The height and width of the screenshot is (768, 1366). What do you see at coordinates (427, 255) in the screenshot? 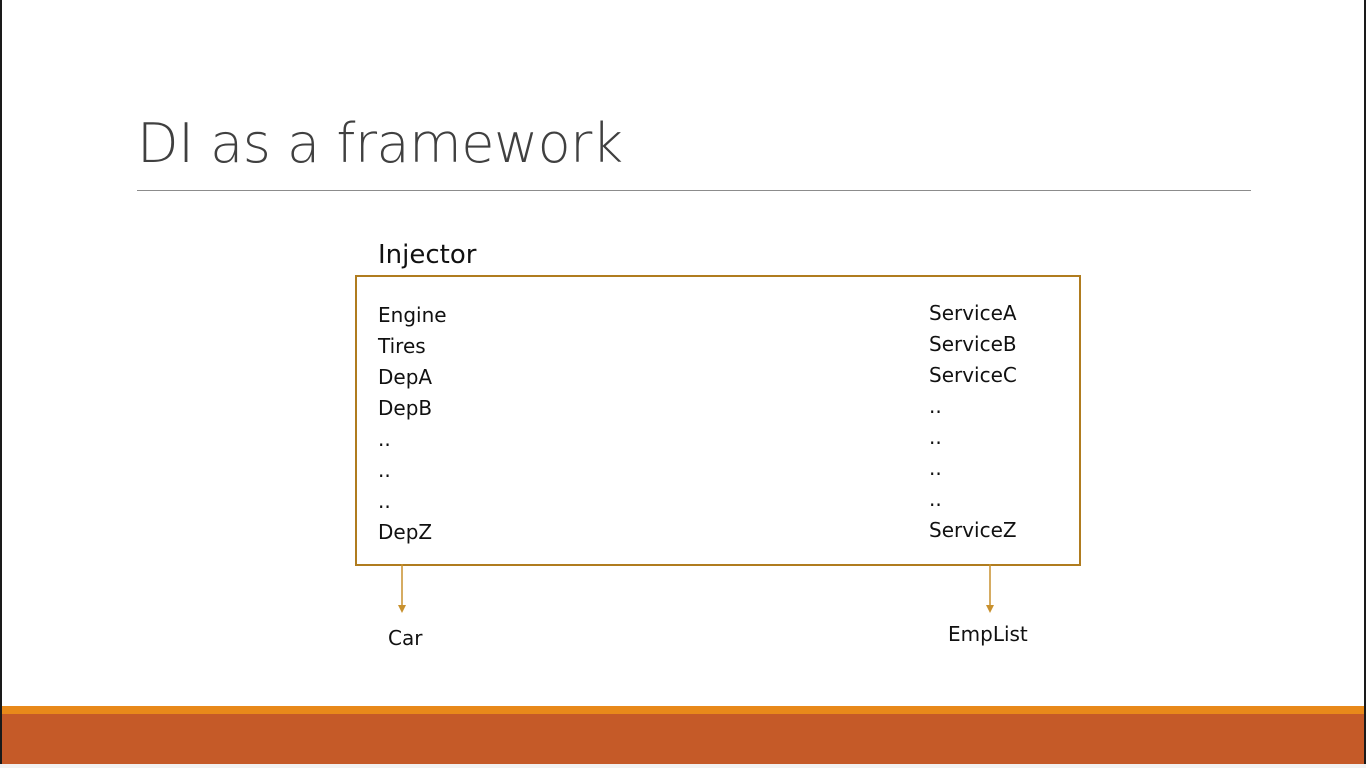
I see `injector-label: Injector` at bounding box center [427, 255].